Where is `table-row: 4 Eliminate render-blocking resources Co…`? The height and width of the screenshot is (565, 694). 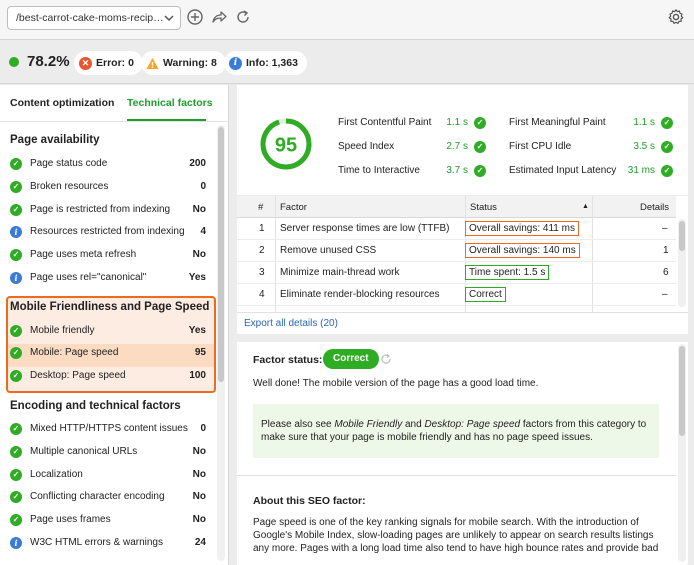 table-row: 4 Eliminate render-blocking resources Co… is located at coordinates (456, 295).